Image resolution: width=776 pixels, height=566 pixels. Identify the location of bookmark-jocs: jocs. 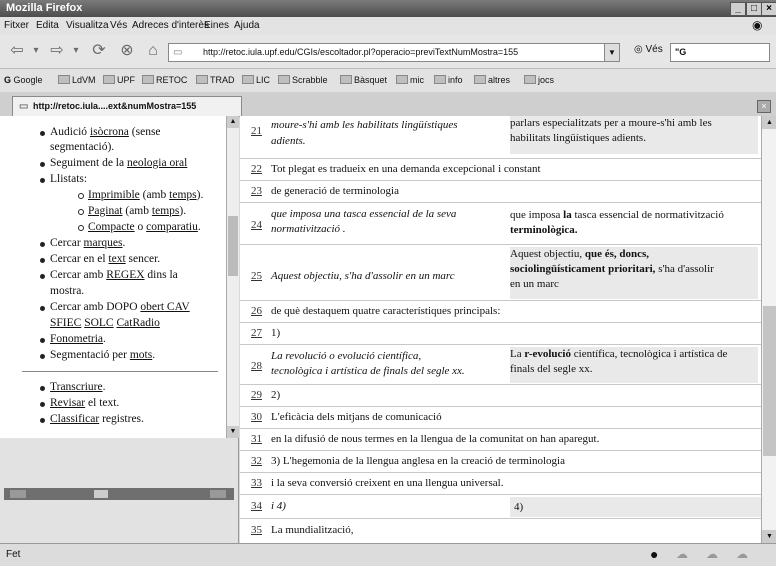
(539, 80).